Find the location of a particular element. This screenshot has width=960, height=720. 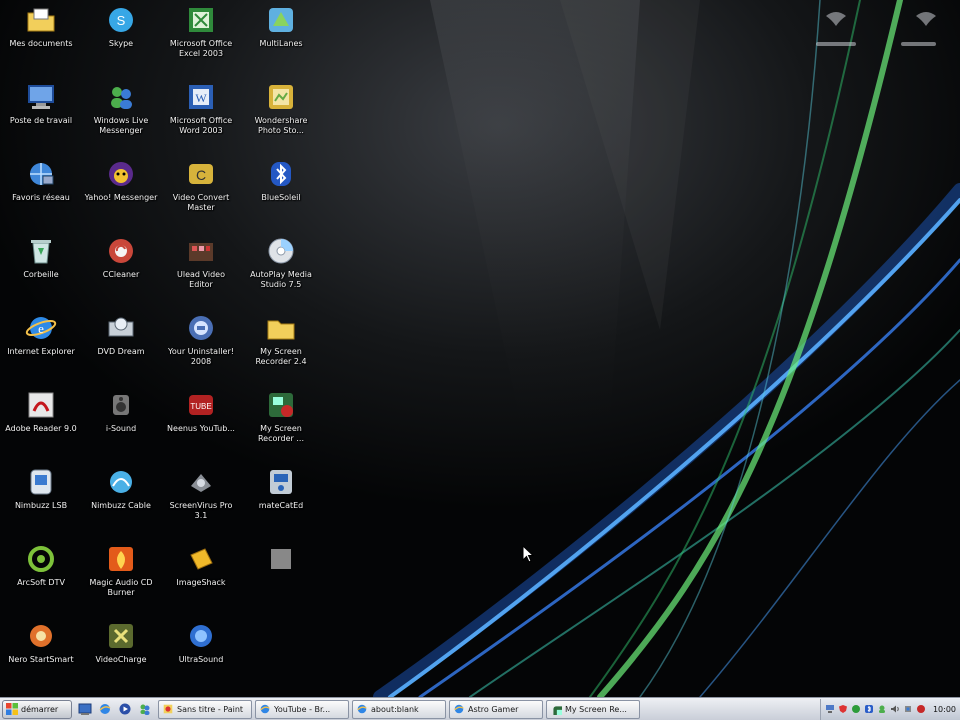

film-icon is located at coordinates (201, 252).